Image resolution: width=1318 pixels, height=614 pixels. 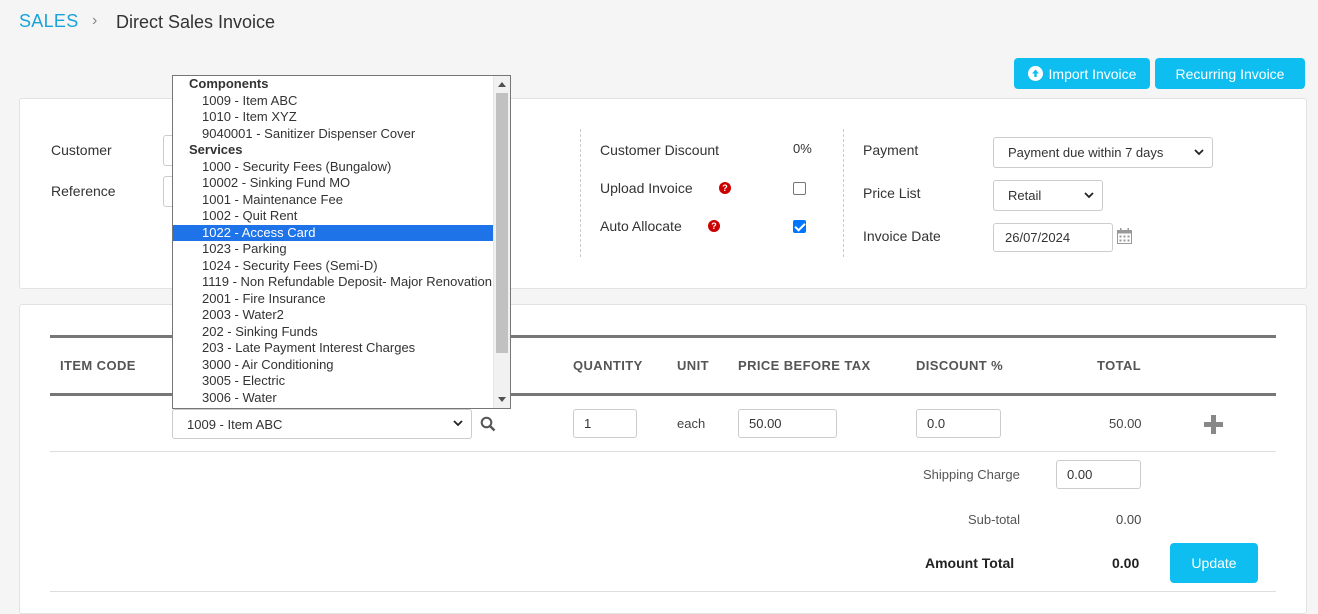 What do you see at coordinates (799, 226) in the screenshot?
I see `auto-allocate-checkbox` at bounding box center [799, 226].